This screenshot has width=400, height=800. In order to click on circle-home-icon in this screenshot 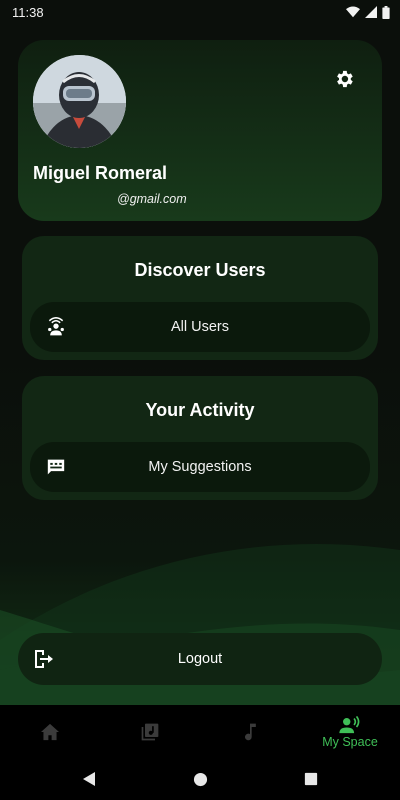, I will do `click(200, 779)`.